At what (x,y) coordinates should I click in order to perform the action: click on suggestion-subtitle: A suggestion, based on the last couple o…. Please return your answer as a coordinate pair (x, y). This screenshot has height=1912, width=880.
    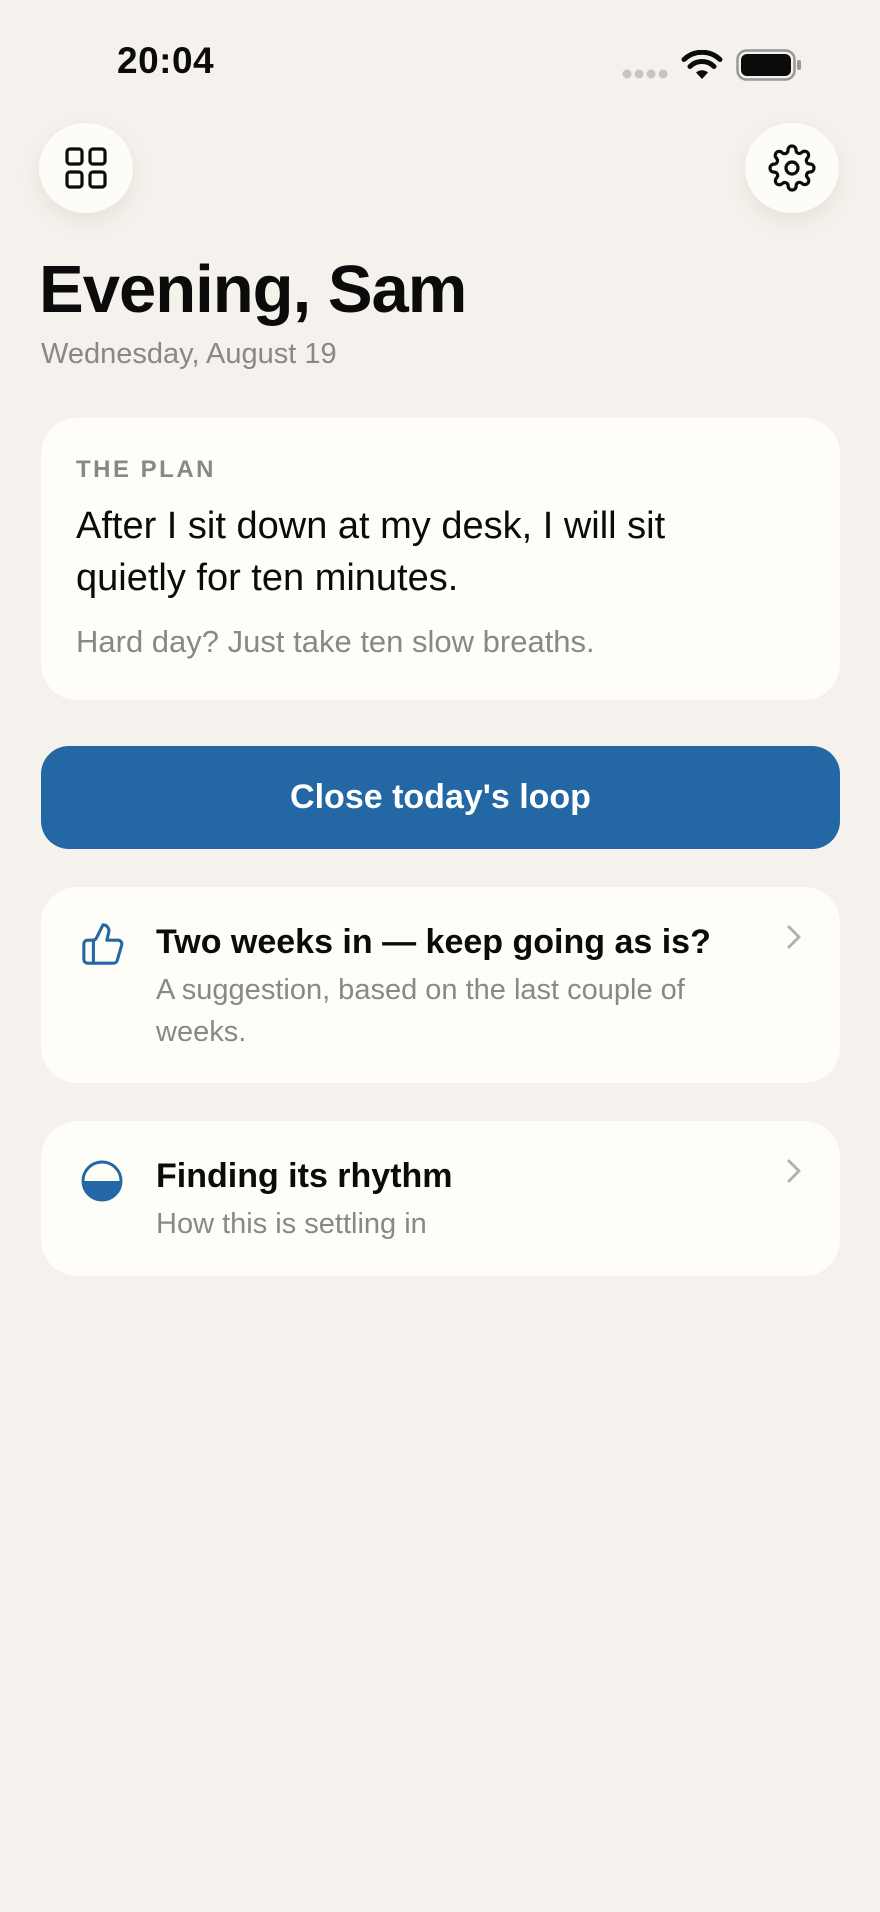
    Looking at the image, I should click on (420, 1011).